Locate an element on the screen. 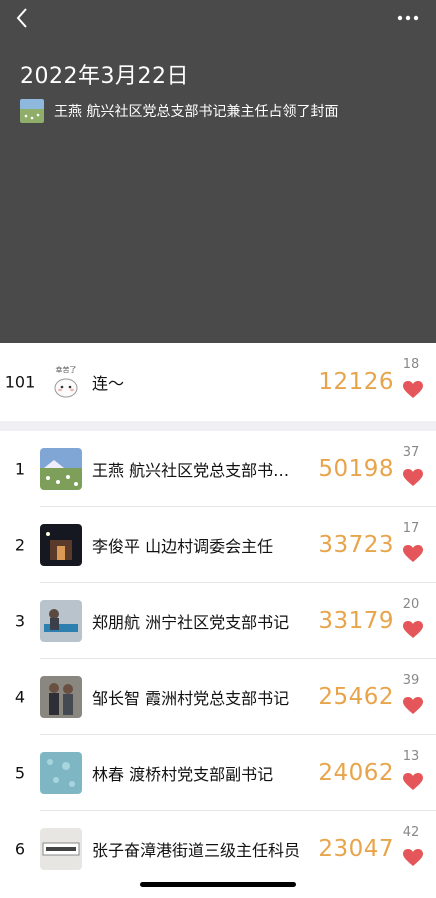 This screenshot has width=436, height=898. home-indicator is located at coordinates (218, 884).